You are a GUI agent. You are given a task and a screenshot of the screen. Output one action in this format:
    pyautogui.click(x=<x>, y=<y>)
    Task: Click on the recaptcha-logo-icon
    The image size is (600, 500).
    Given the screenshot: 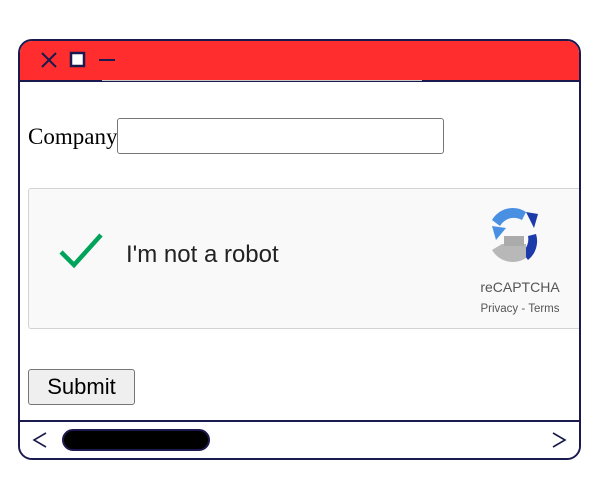 What is the action you would take?
    pyautogui.click(x=515, y=235)
    